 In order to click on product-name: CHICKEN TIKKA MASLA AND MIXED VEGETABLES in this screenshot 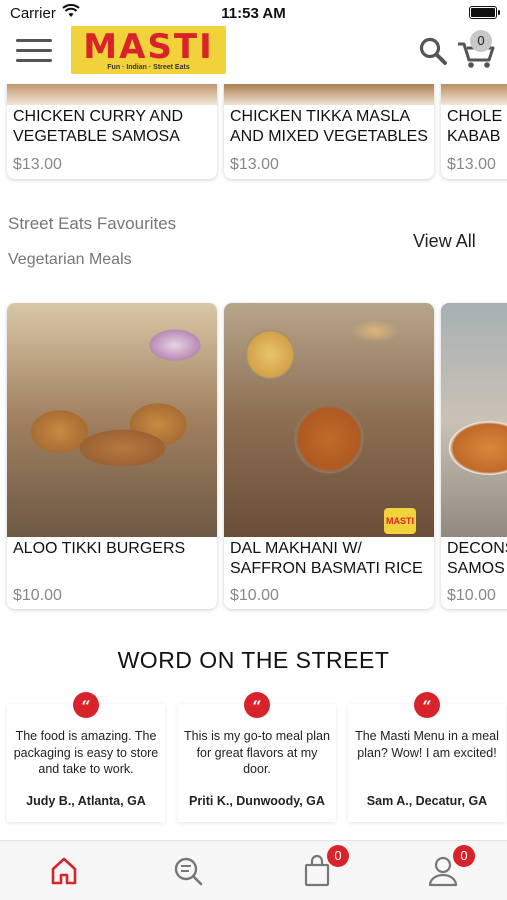, I will do `click(329, 126)`.